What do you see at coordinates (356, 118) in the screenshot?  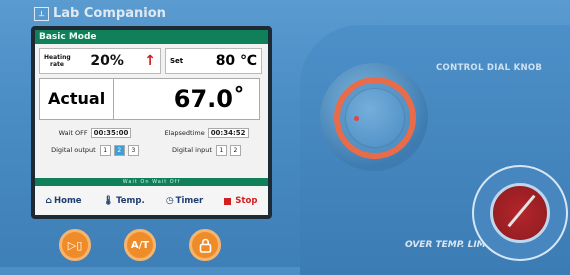 I see `knob-indicator-dot` at bounding box center [356, 118].